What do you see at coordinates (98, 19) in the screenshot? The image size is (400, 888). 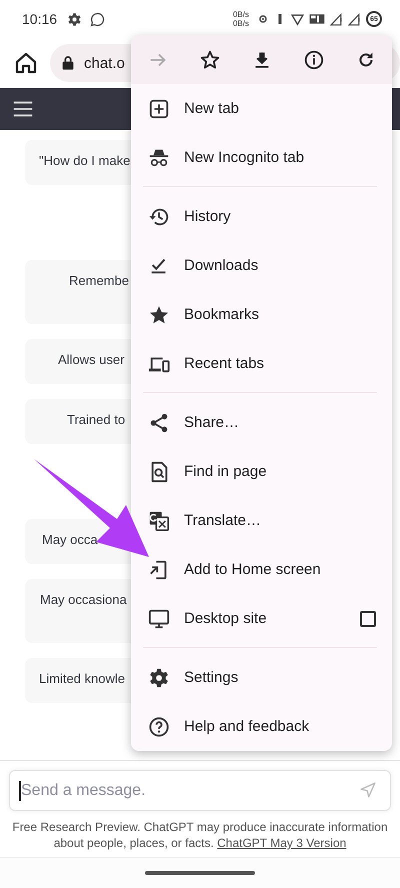 I see `chat-bubble-icon` at bounding box center [98, 19].